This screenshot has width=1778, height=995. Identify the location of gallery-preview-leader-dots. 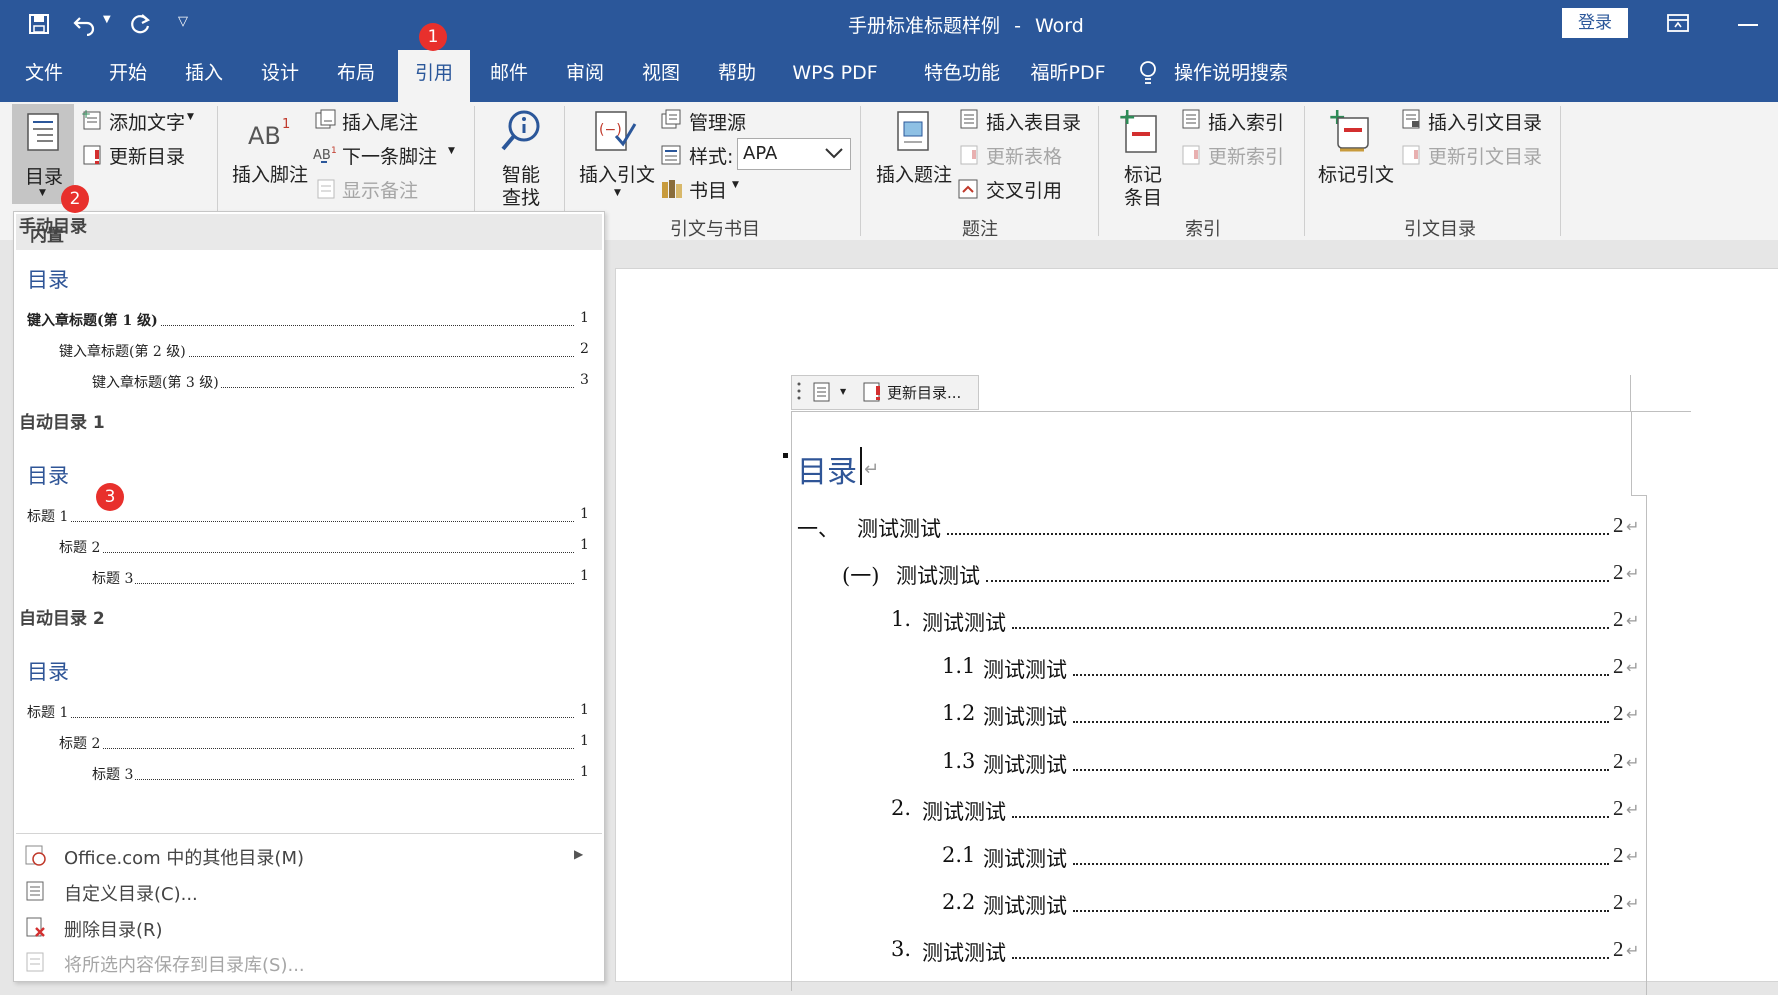
(343, 583).